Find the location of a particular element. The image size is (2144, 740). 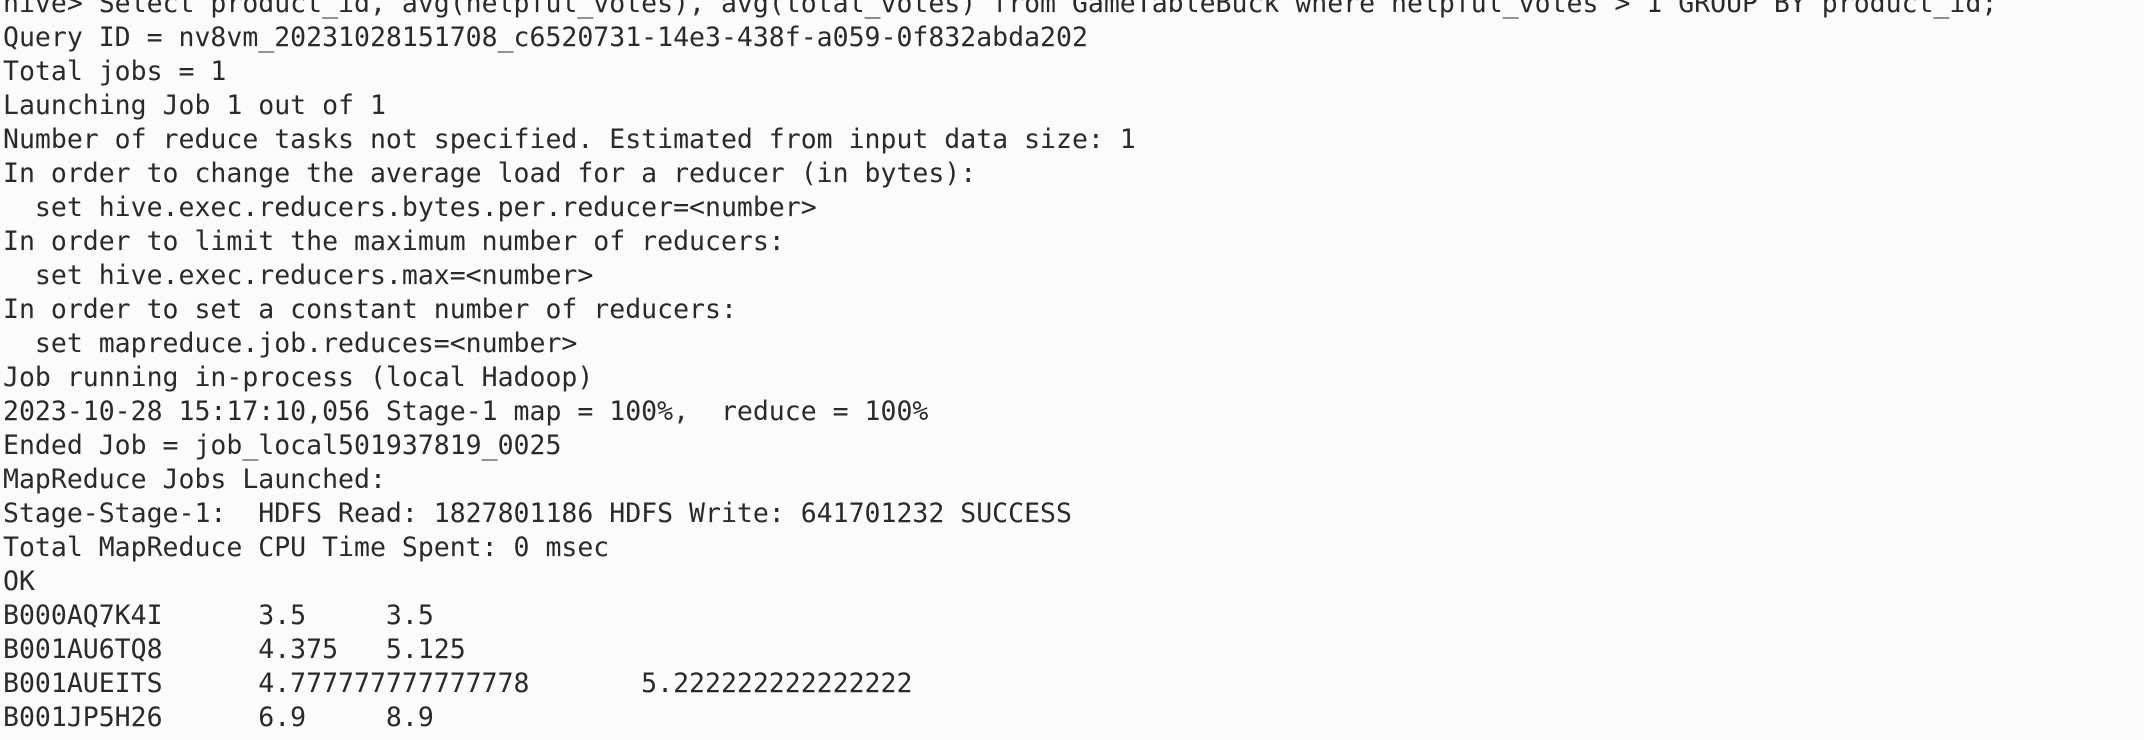

result-row: B001JP5H26 6.9 8.9 is located at coordinates (218, 717).